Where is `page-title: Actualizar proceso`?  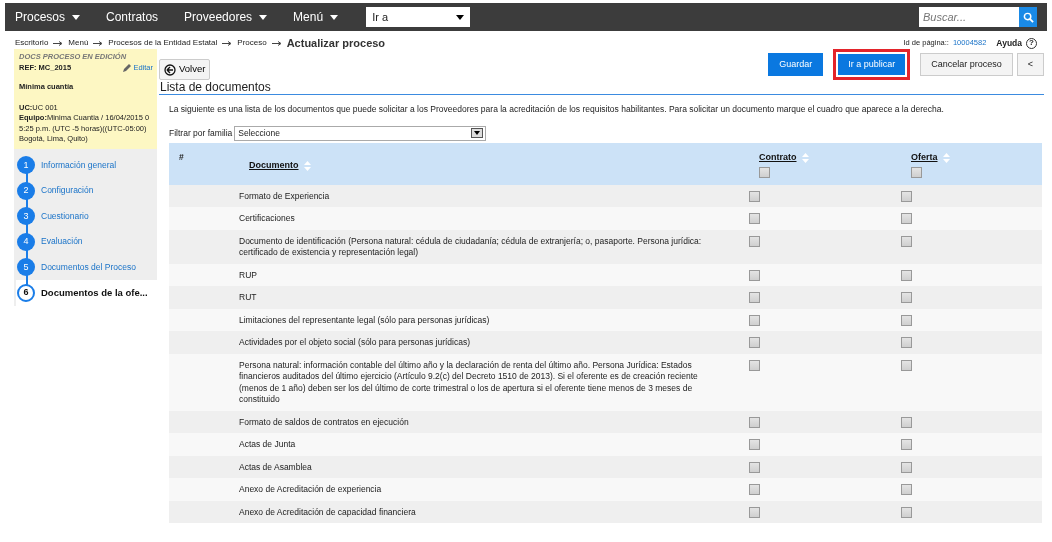 page-title: Actualizar proceso is located at coordinates (336, 43).